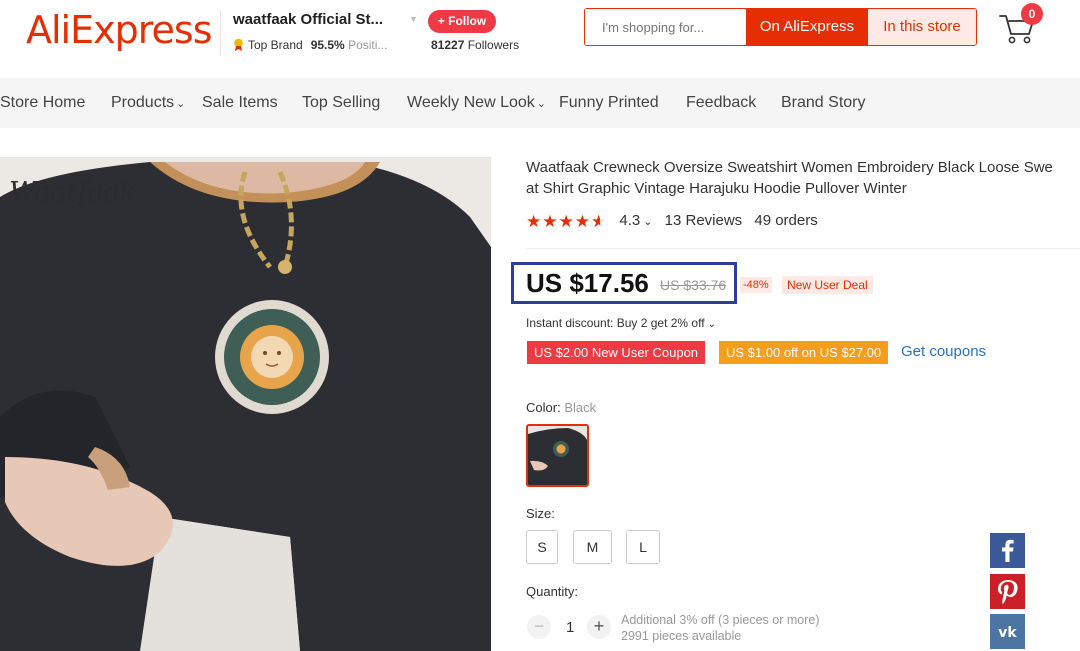 The height and width of the screenshot is (651, 1080). Describe the element at coordinates (471, 102) in the screenshot. I see `nav-item-label: Weekly New Look` at that location.